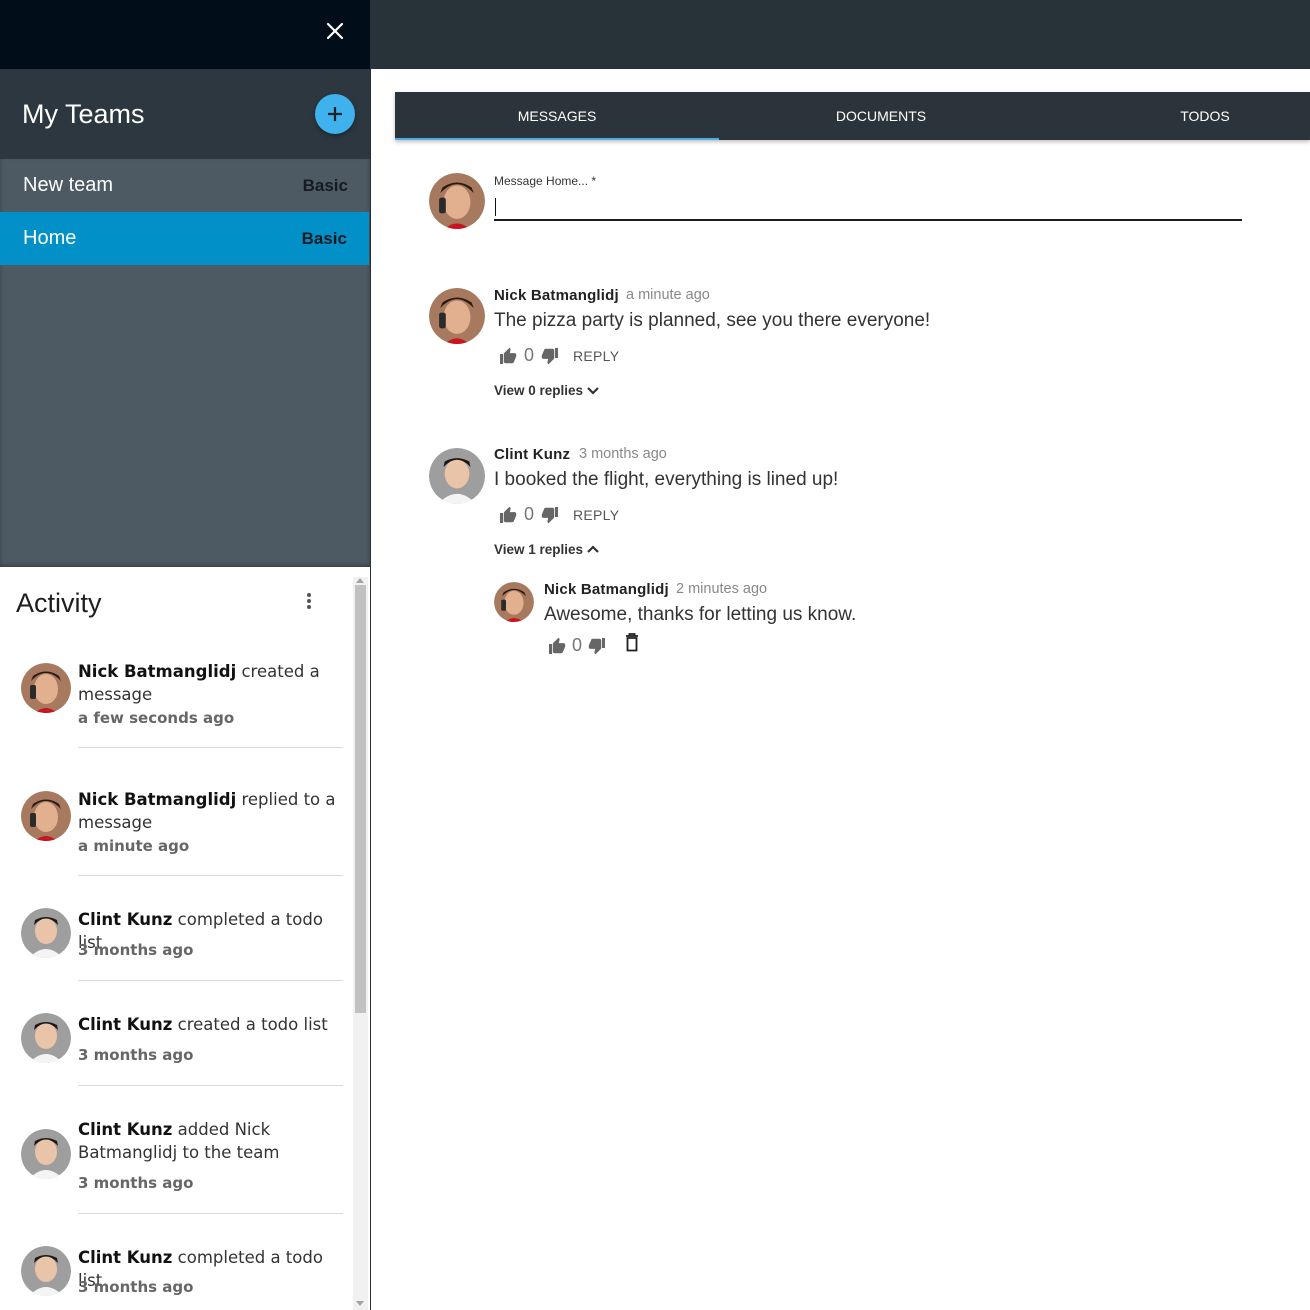  I want to click on text-caret, so click(495, 207).